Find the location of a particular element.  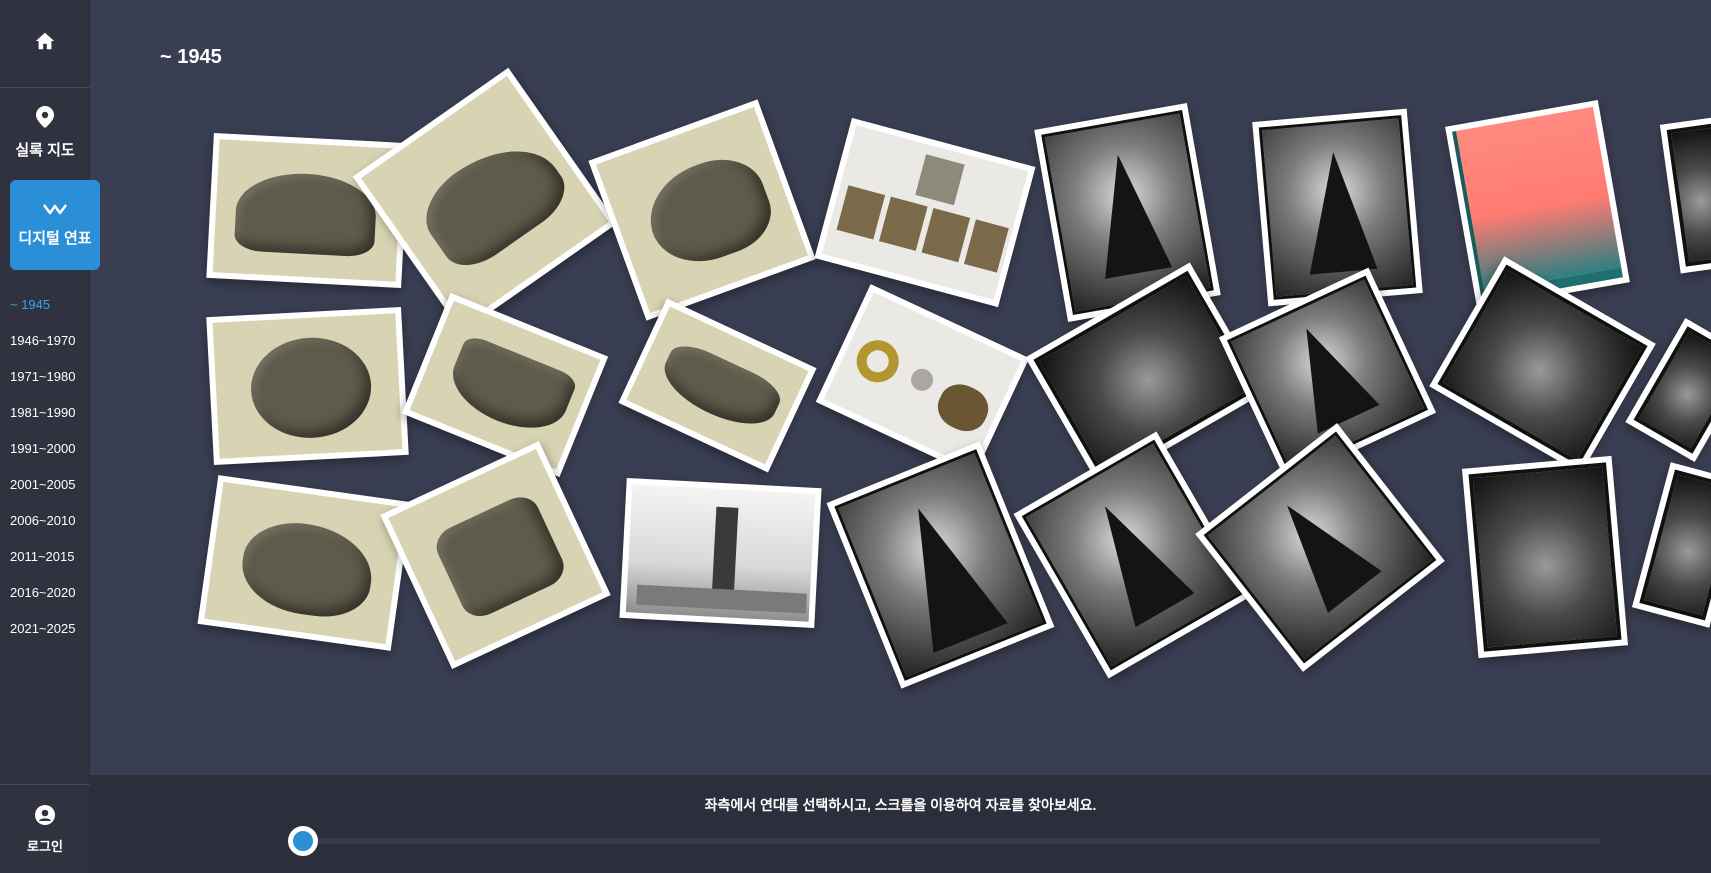

timeline-slider-track is located at coordinates (952, 841).